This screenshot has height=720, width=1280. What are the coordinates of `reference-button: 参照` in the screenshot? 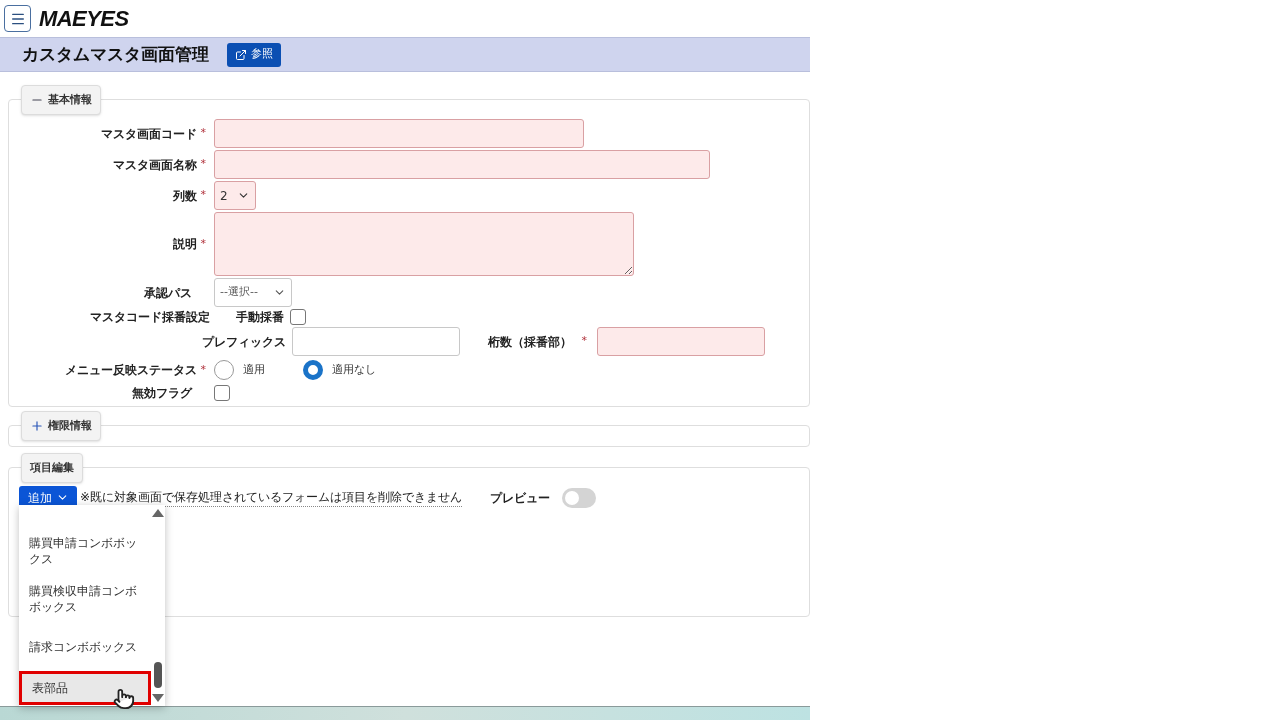 It's located at (254, 54).